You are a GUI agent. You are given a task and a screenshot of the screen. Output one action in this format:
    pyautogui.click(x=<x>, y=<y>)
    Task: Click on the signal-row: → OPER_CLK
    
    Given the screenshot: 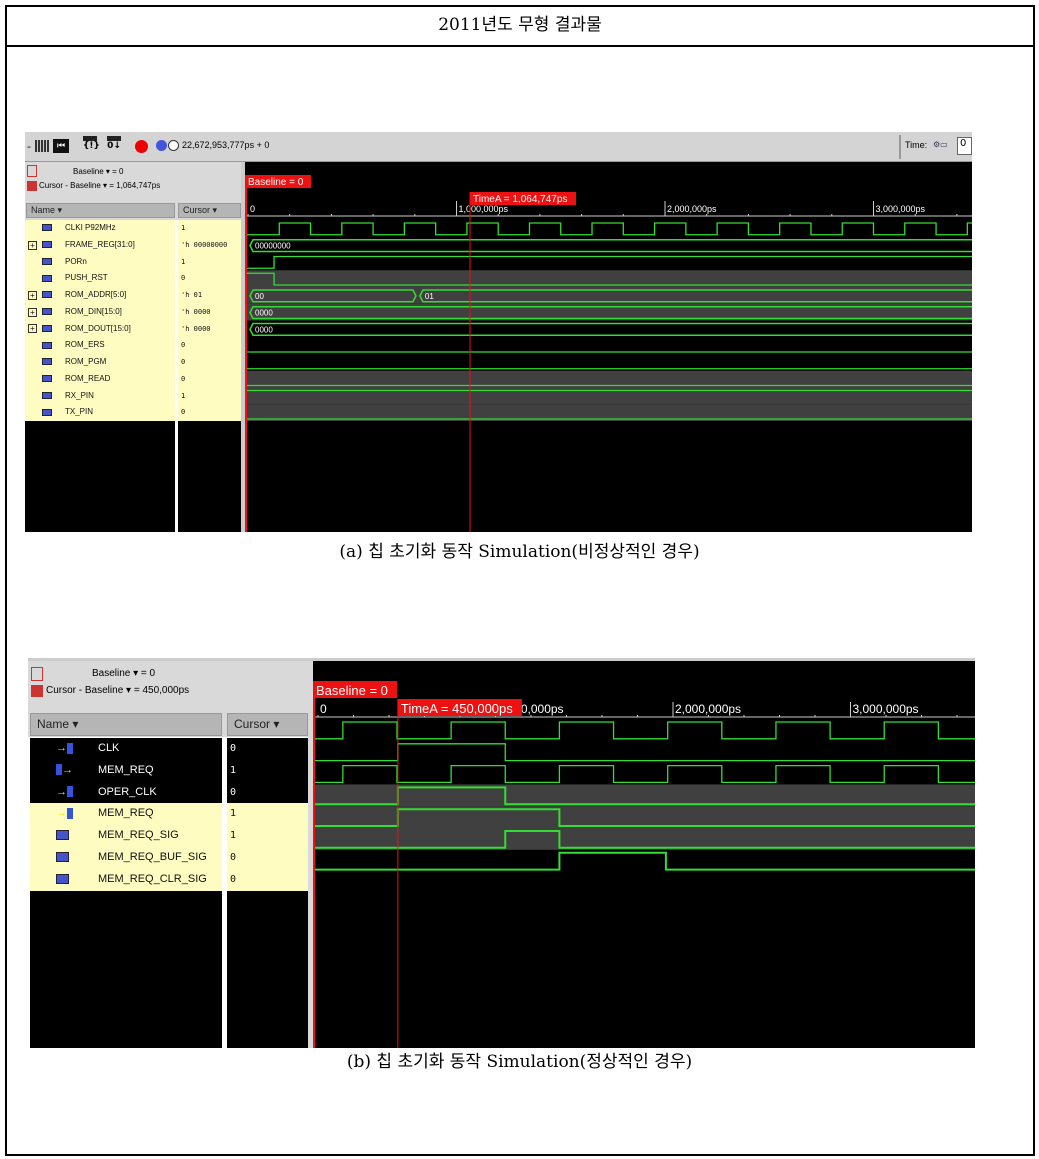 What is the action you would take?
    pyautogui.click(x=126, y=792)
    